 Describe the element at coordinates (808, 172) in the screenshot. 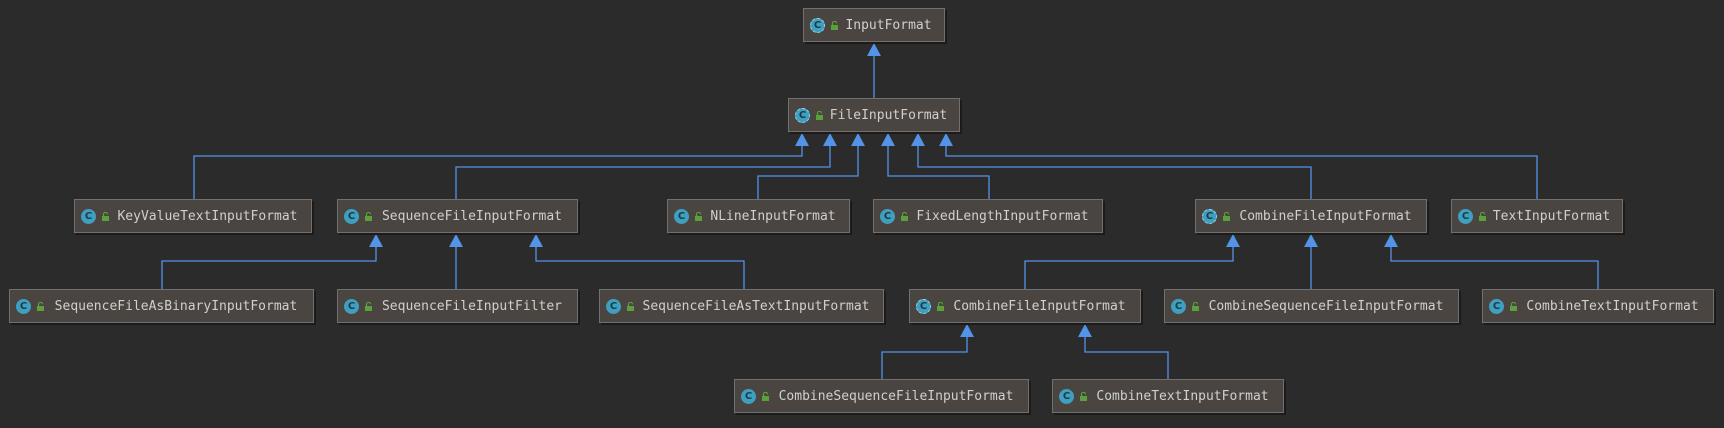

I see `inheritance-edge-nline-input-format` at that location.